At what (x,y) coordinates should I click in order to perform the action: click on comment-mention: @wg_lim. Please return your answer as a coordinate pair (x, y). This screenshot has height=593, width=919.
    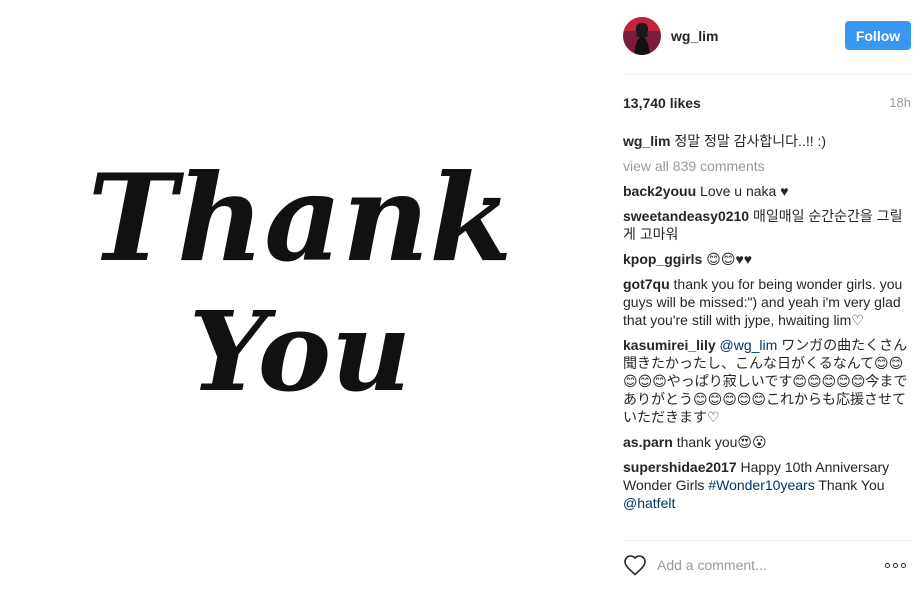
    Looking at the image, I should click on (749, 345).